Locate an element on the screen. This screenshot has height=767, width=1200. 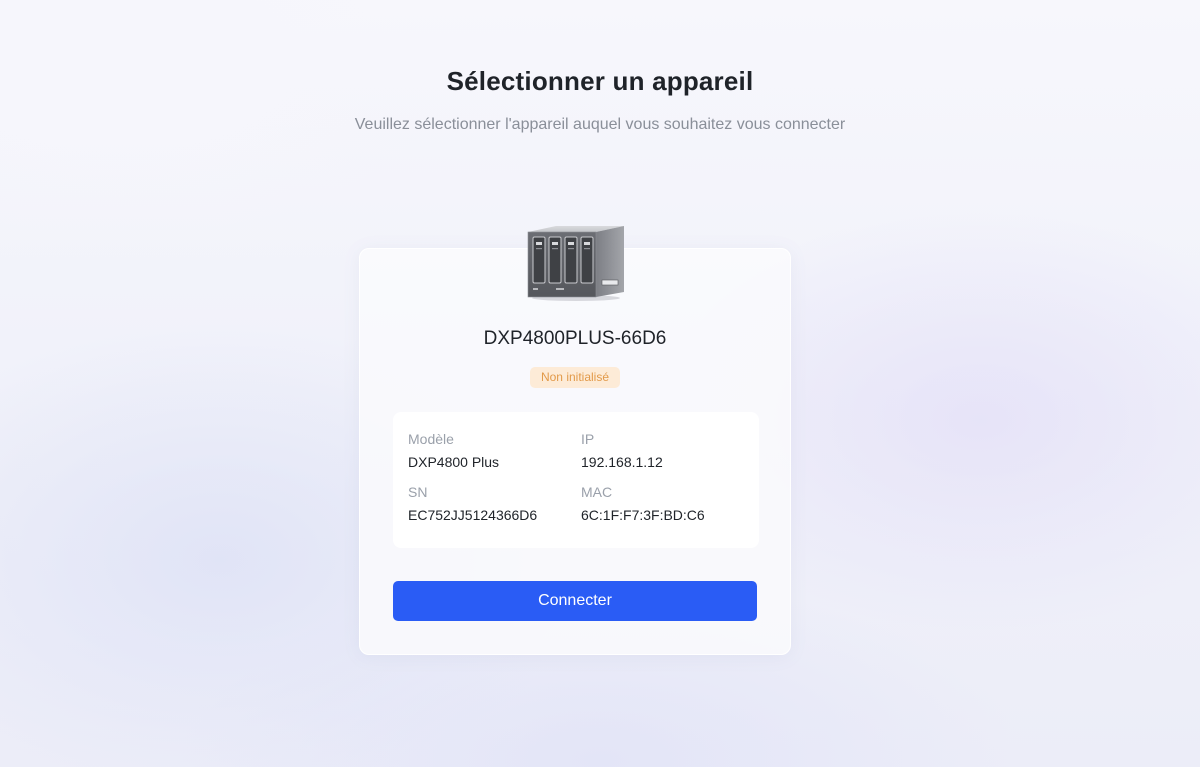
status-badge: Non initialisé is located at coordinates (575, 377).